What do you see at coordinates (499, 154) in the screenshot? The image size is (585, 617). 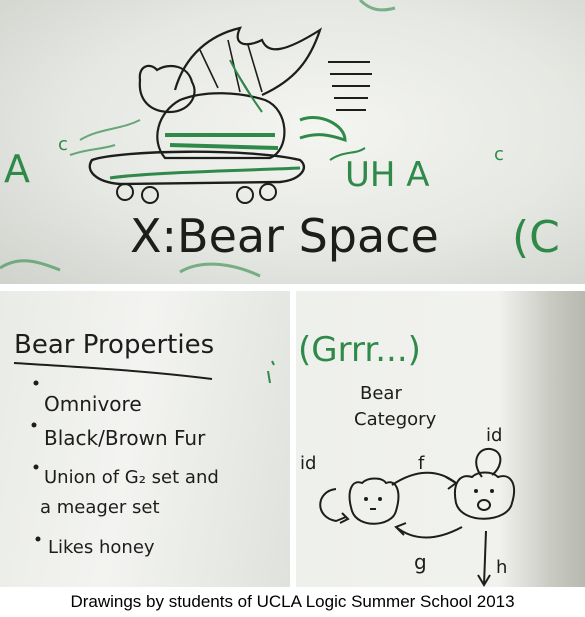 I see `union-complement-superscript: c` at bounding box center [499, 154].